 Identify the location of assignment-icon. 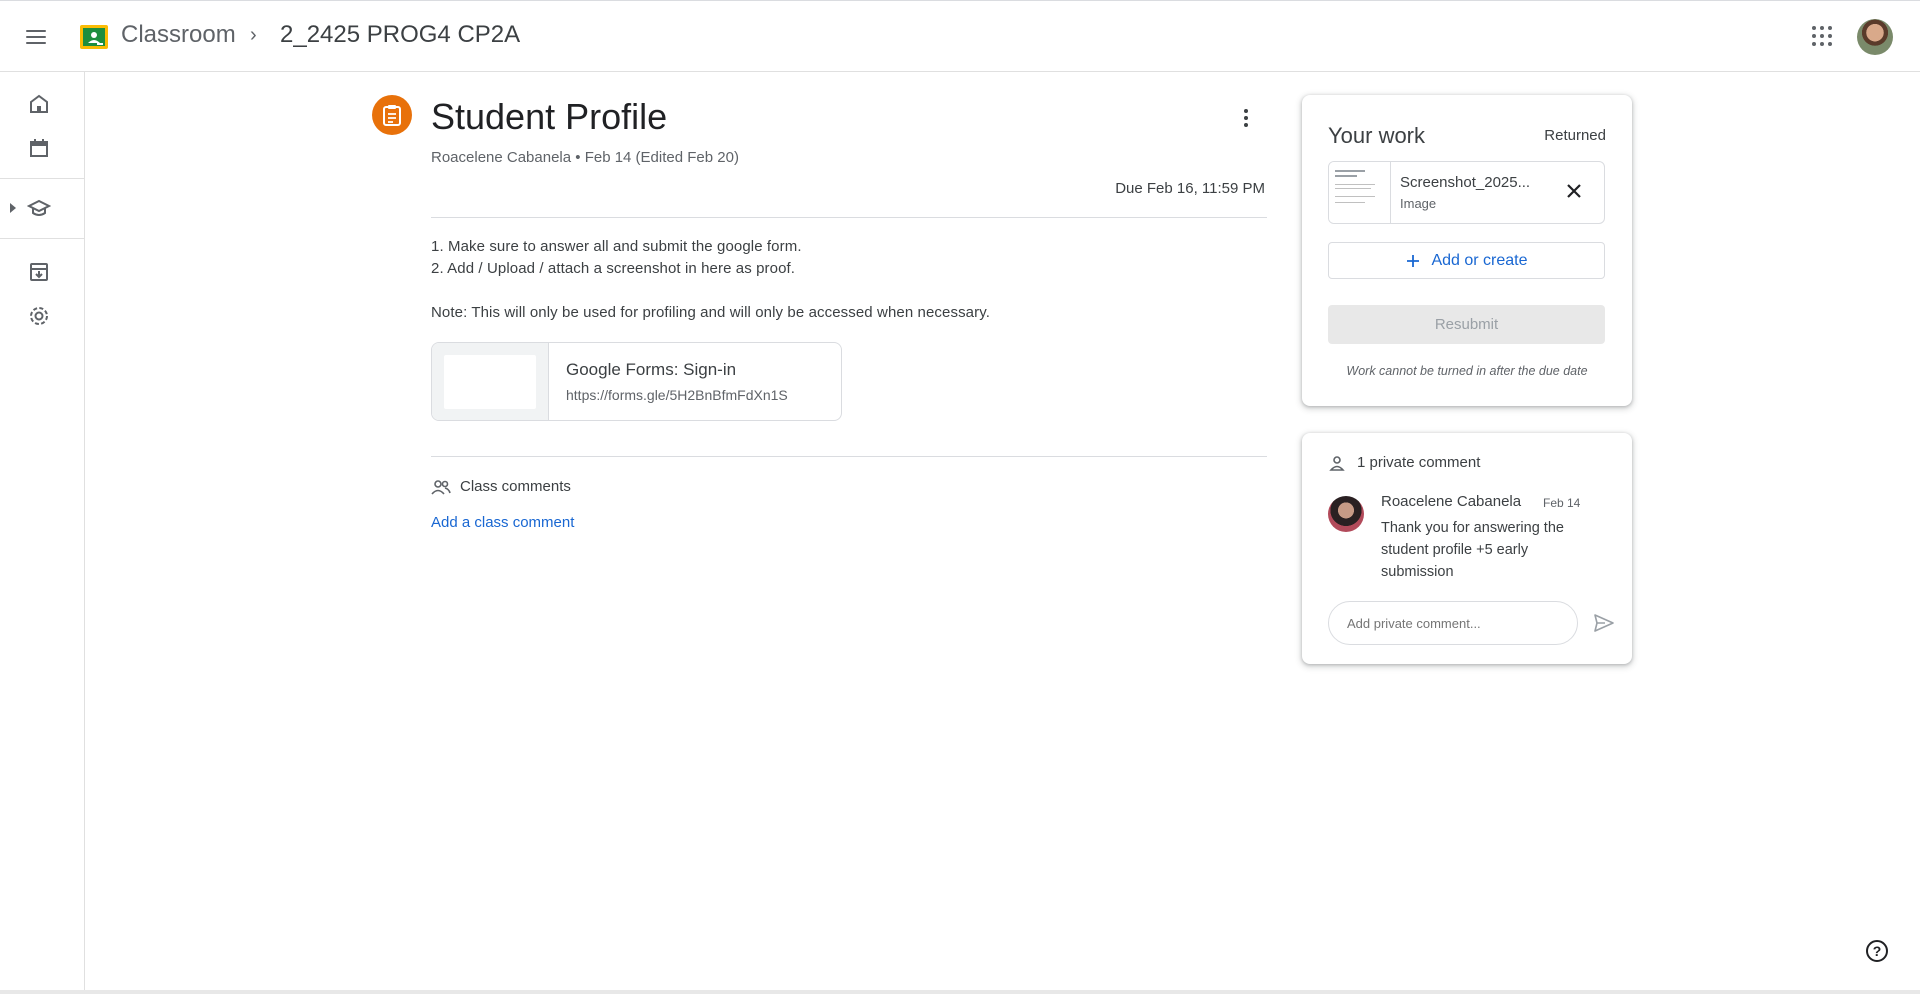
(392, 115).